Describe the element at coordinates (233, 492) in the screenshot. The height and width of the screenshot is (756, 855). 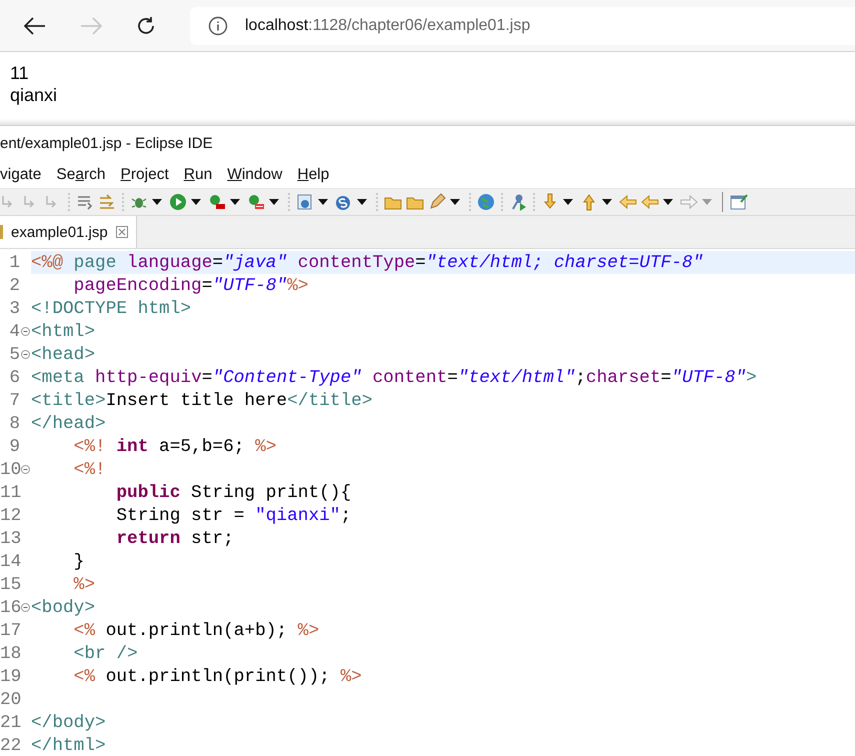
I see `code-line: public String print(){` at that location.